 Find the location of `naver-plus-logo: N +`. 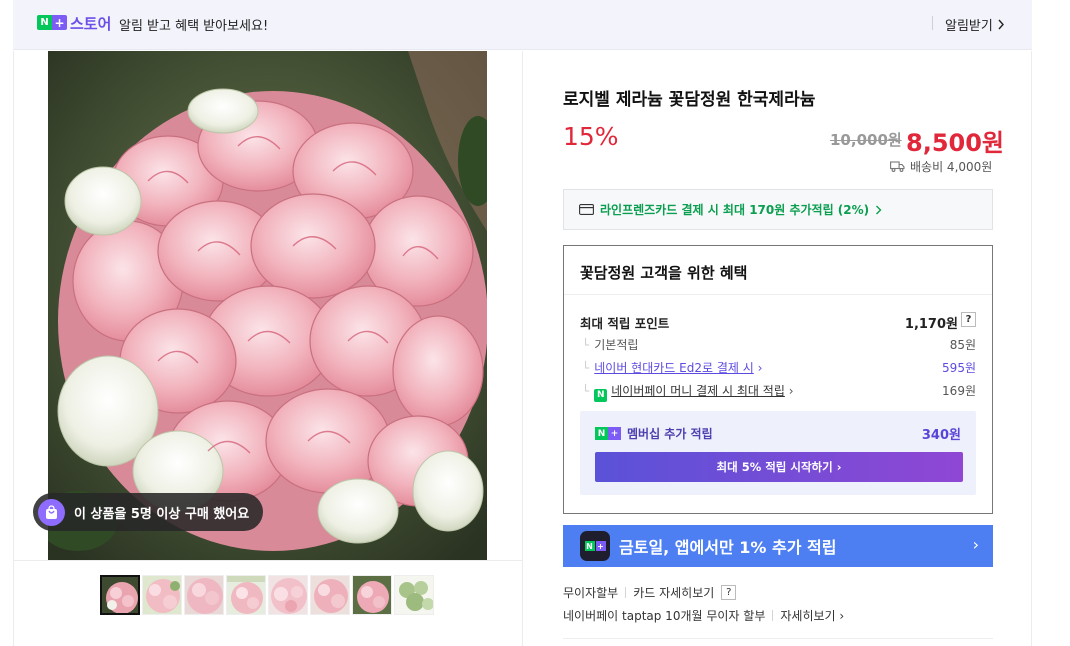

naver-plus-logo: N + is located at coordinates (52, 22).